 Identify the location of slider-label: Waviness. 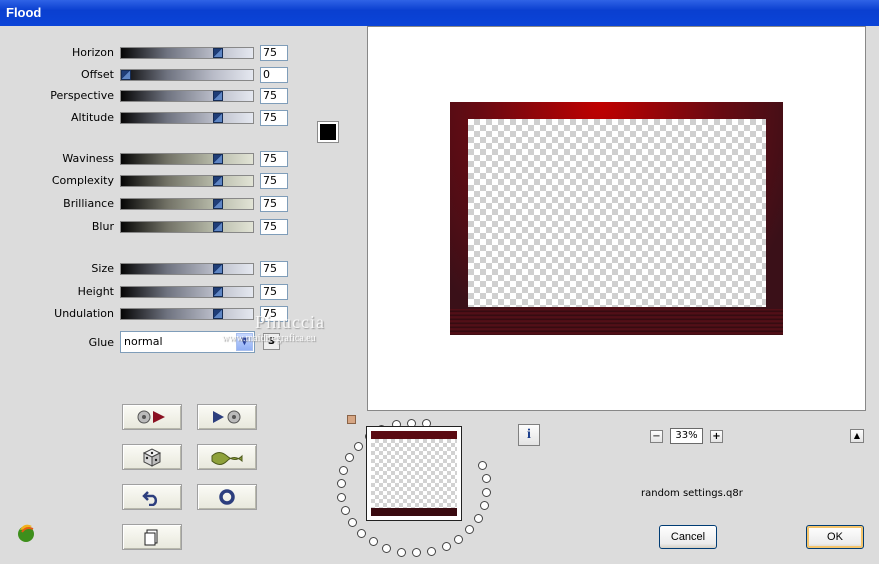
(88, 158).